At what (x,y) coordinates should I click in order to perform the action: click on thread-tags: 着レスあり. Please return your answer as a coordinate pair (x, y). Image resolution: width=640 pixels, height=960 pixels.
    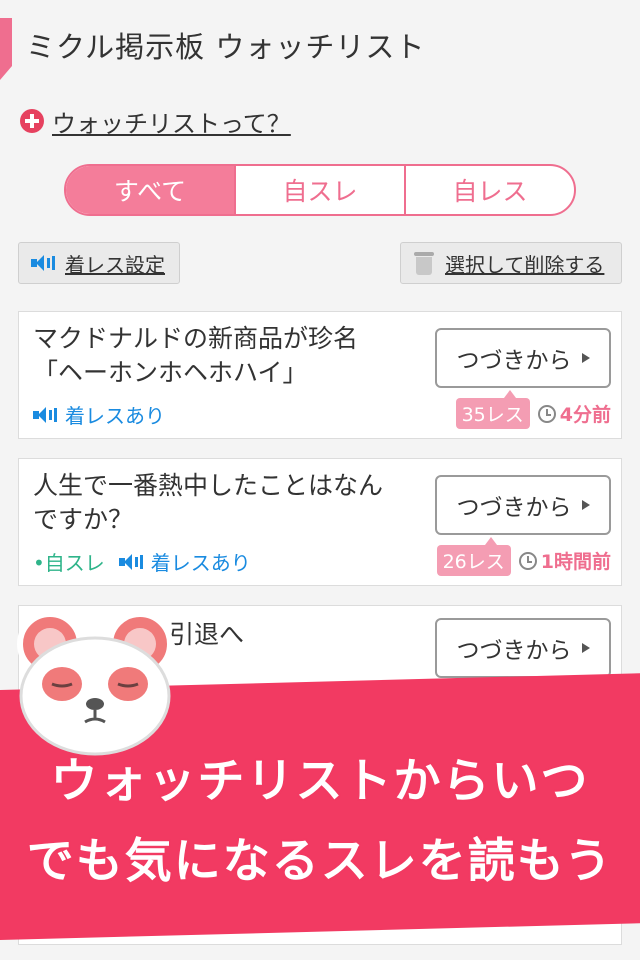
    Looking at the image, I should click on (99, 414).